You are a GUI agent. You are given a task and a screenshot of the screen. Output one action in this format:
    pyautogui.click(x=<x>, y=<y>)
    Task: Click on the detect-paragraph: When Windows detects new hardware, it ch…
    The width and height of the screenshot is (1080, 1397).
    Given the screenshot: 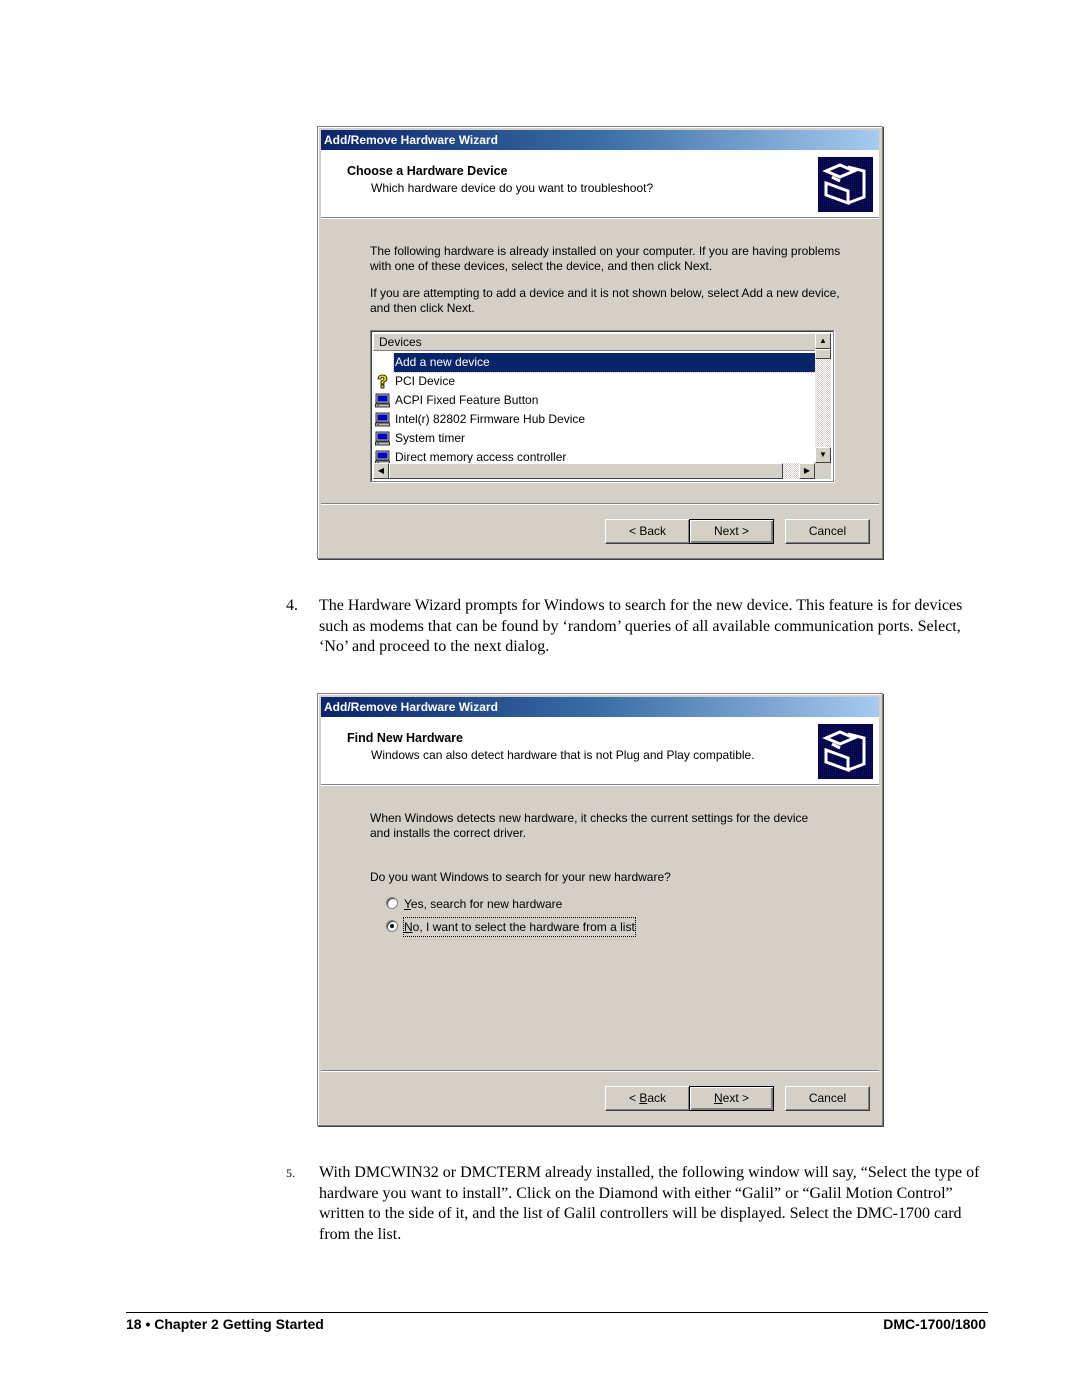 What is the action you would take?
    pyautogui.click(x=589, y=825)
    